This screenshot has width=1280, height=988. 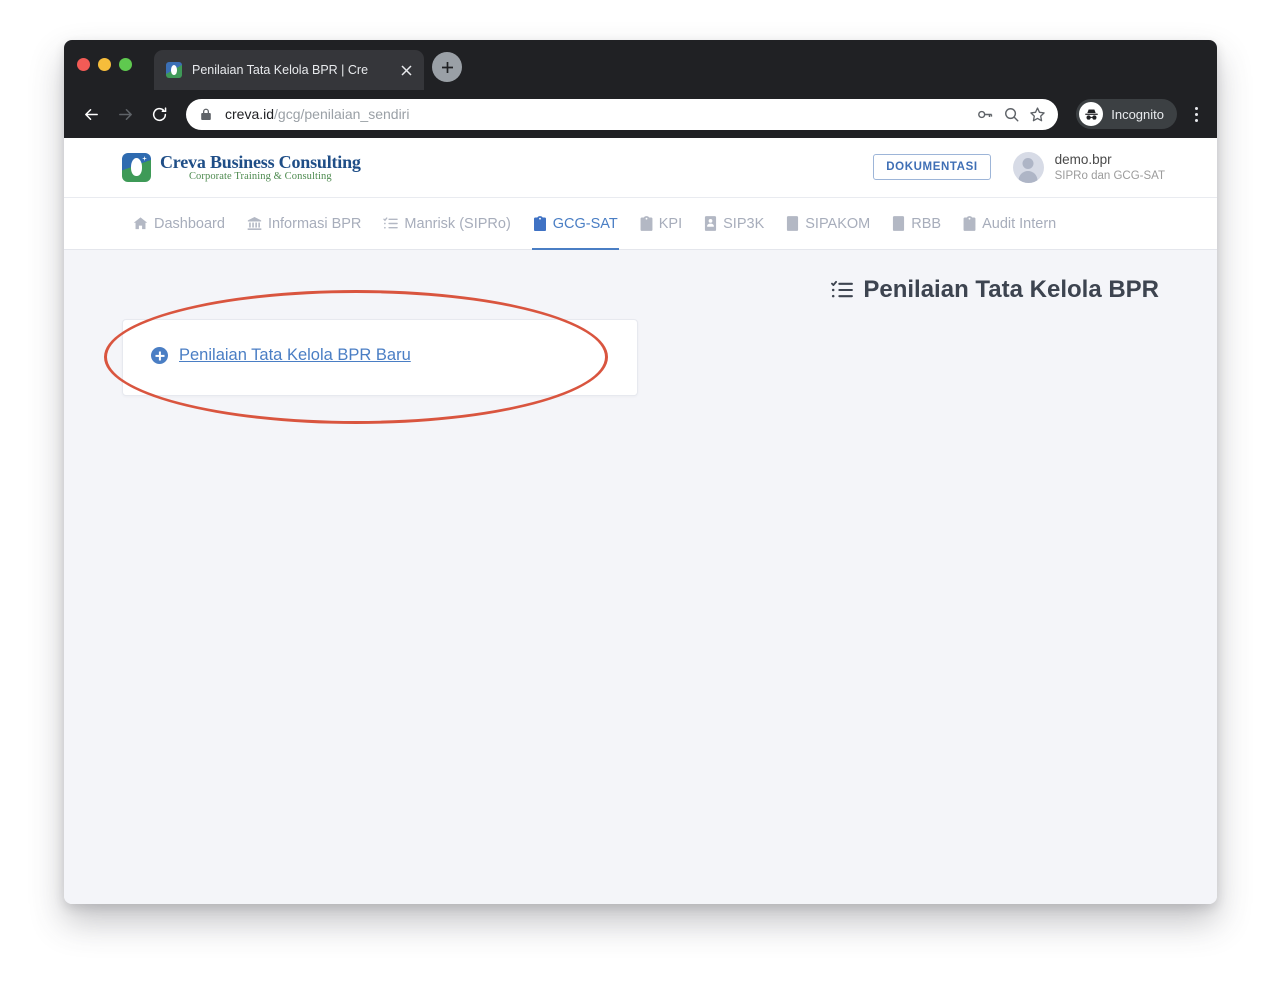 What do you see at coordinates (447, 67) in the screenshot?
I see `new-tab-button` at bounding box center [447, 67].